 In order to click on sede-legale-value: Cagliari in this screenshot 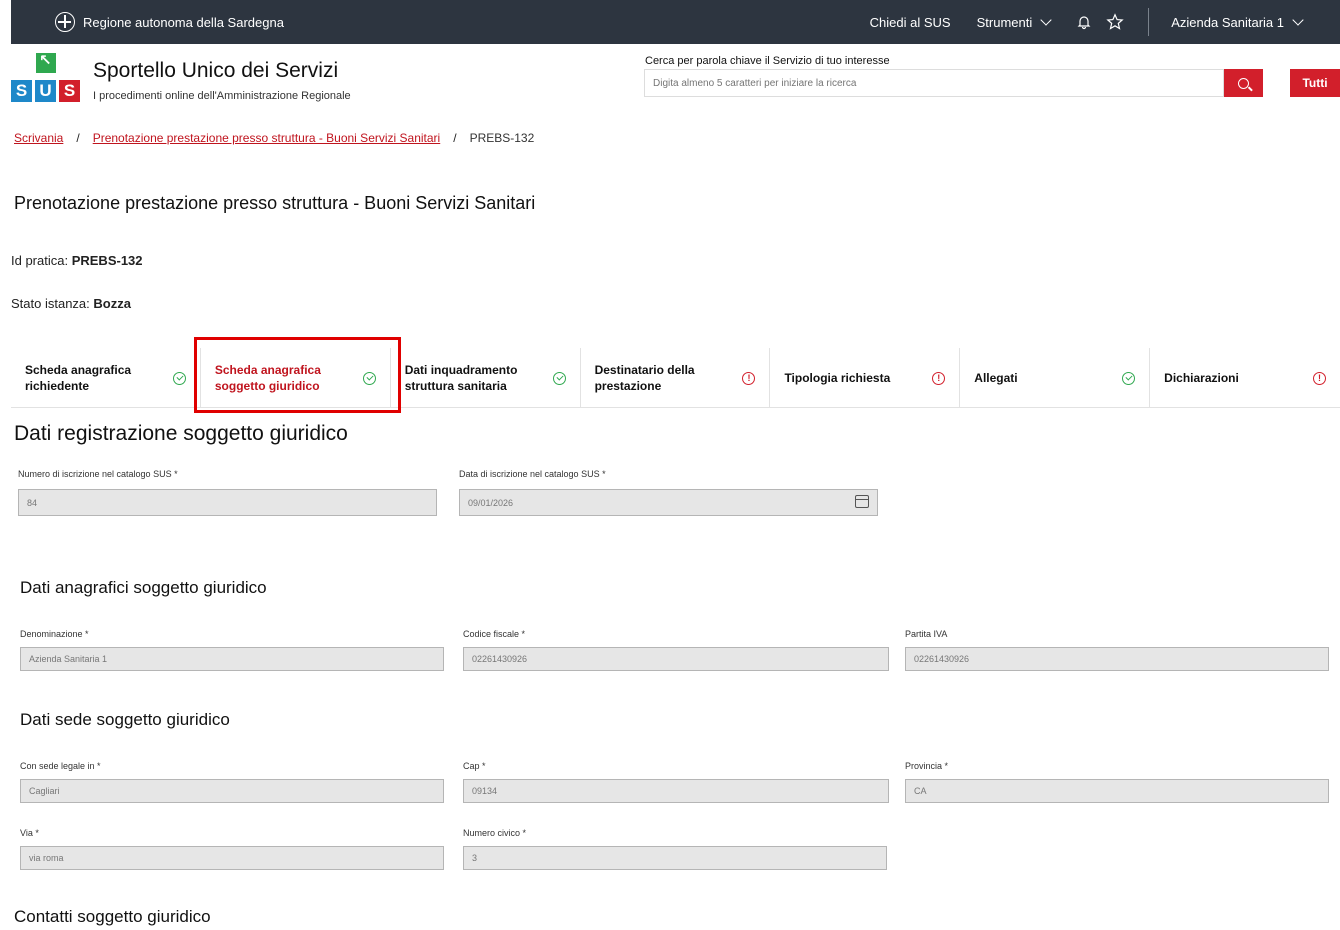, I will do `click(44, 791)`.